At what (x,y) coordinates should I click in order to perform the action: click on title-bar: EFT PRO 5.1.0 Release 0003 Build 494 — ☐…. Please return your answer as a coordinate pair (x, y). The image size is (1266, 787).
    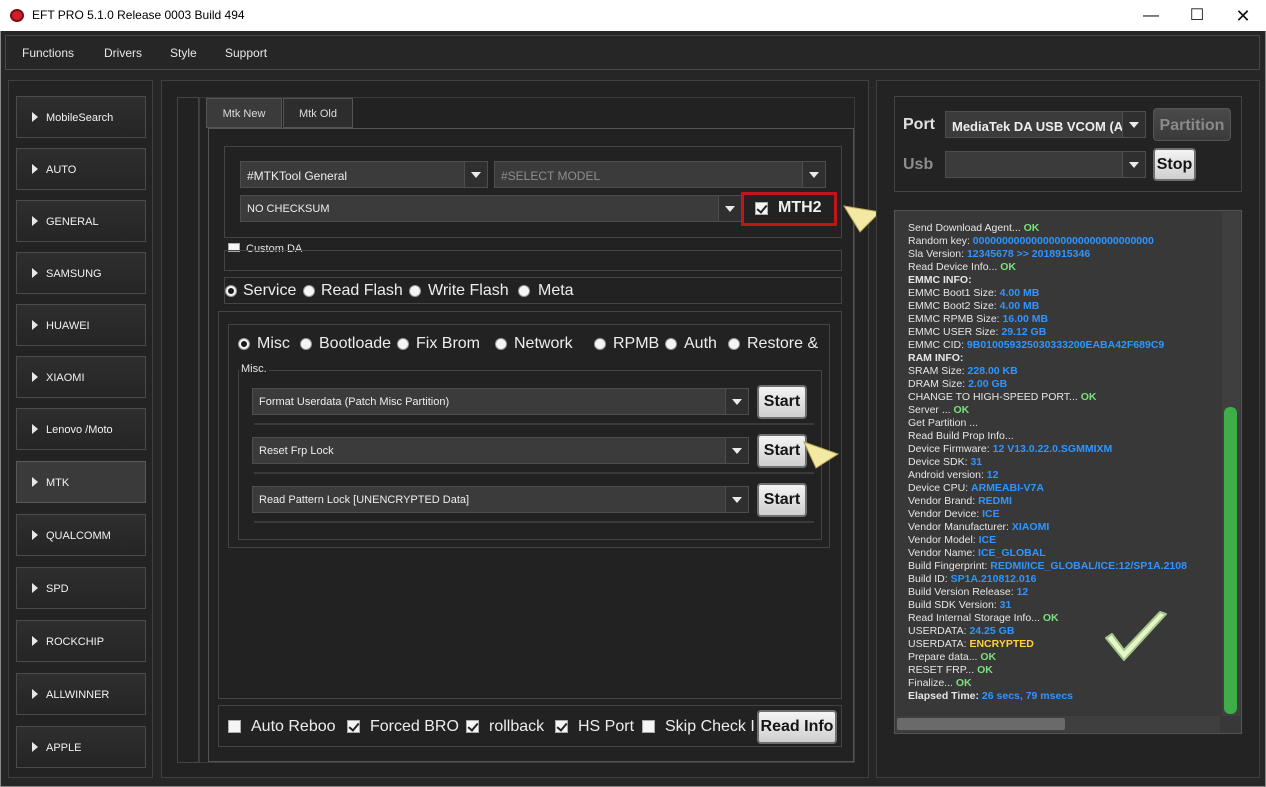
    Looking at the image, I should click on (633, 15).